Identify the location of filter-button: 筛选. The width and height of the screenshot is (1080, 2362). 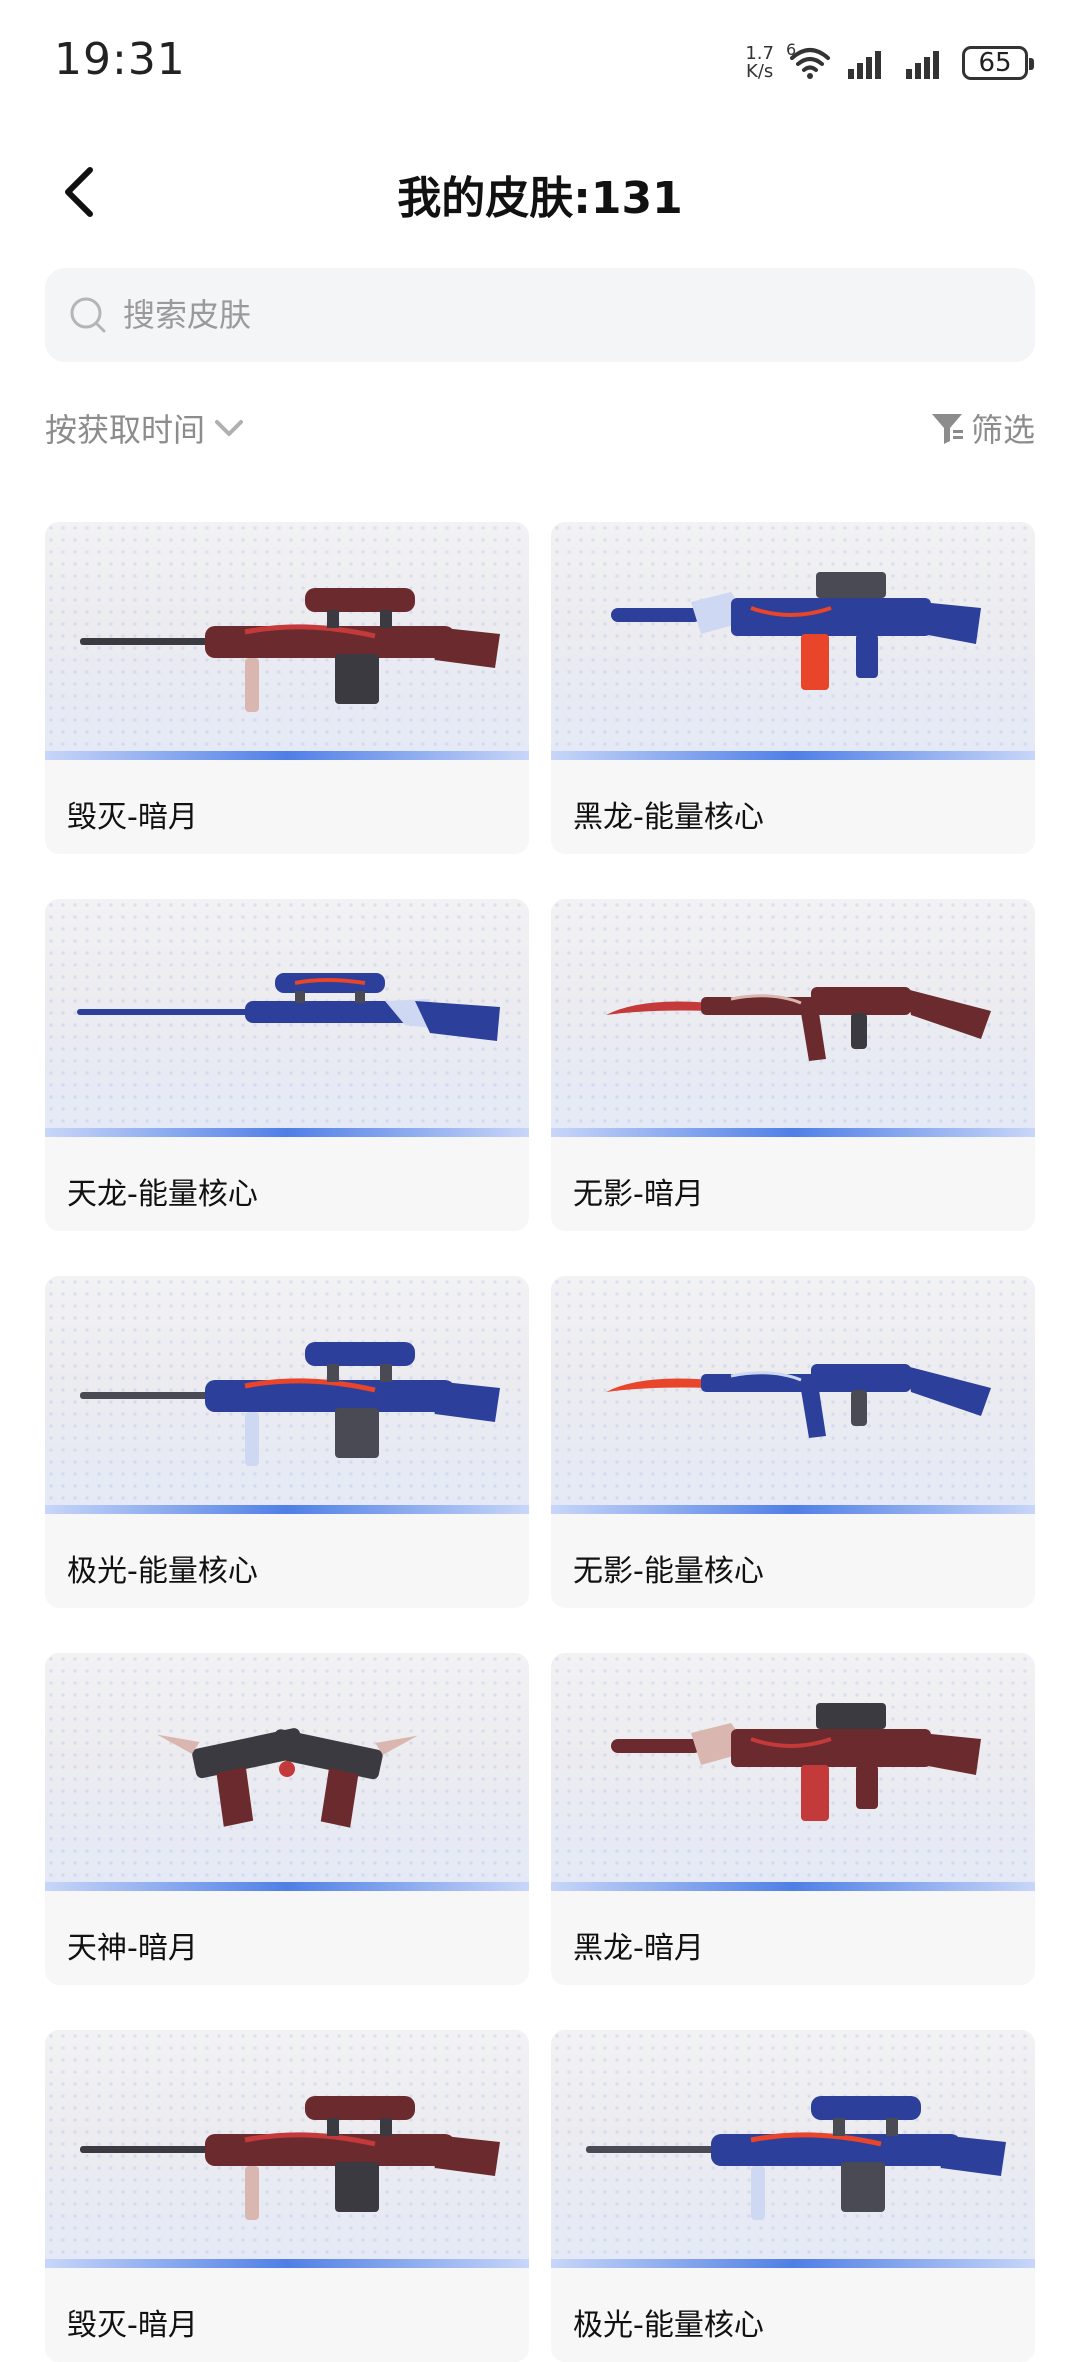
(982, 428).